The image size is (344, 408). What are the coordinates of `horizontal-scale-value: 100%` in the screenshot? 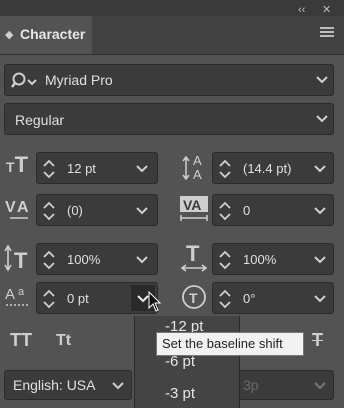 It's located at (260, 259).